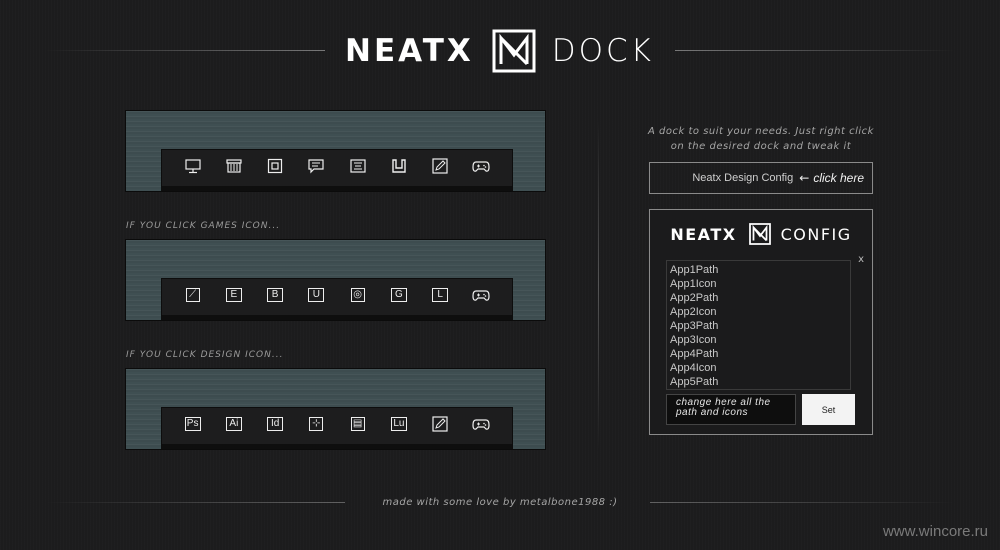  What do you see at coordinates (409, 51) in the screenshot?
I see `brand-text: NEATX` at bounding box center [409, 51].